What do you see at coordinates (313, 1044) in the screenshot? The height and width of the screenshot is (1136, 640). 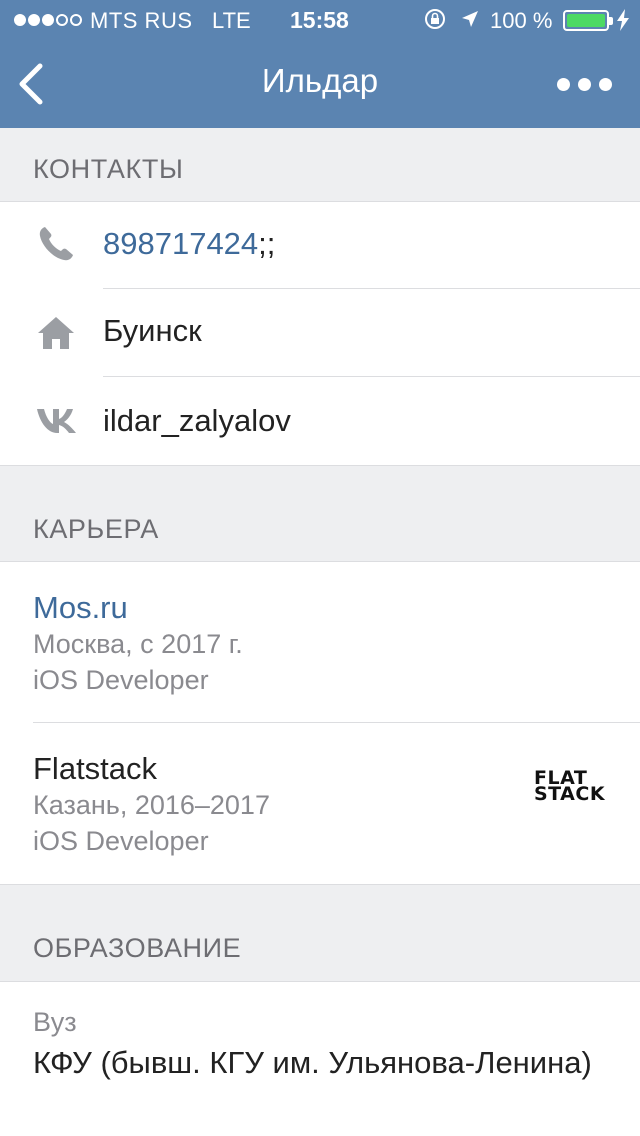 I see `education-item: Вуз КФУ (бывш. КГУ им. Ульянова-Ленина)` at bounding box center [313, 1044].